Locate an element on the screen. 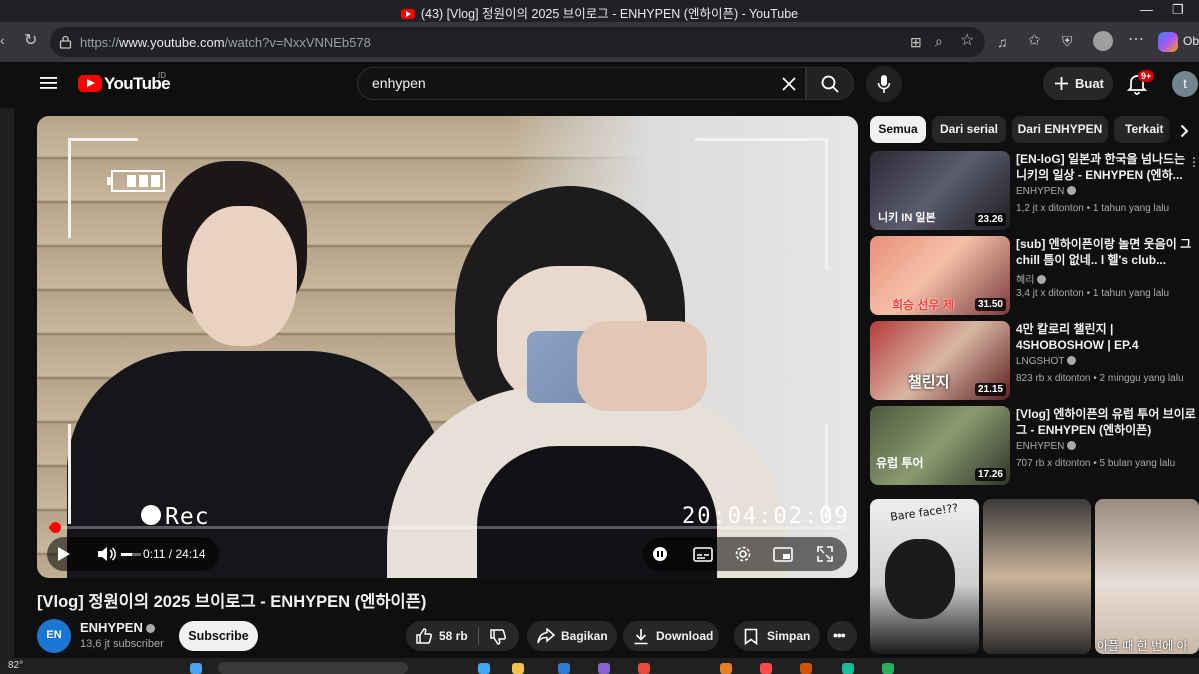  channel-name: LNGSHOT is located at coordinates (1046, 361).